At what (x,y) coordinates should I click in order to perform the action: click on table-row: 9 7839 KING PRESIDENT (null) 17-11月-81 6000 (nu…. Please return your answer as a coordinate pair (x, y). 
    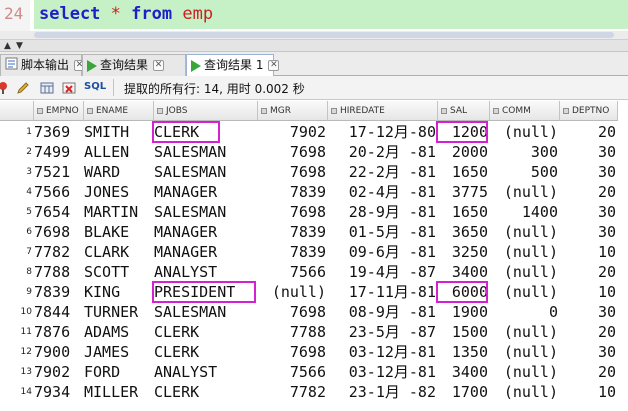
    Looking at the image, I should click on (314, 292).